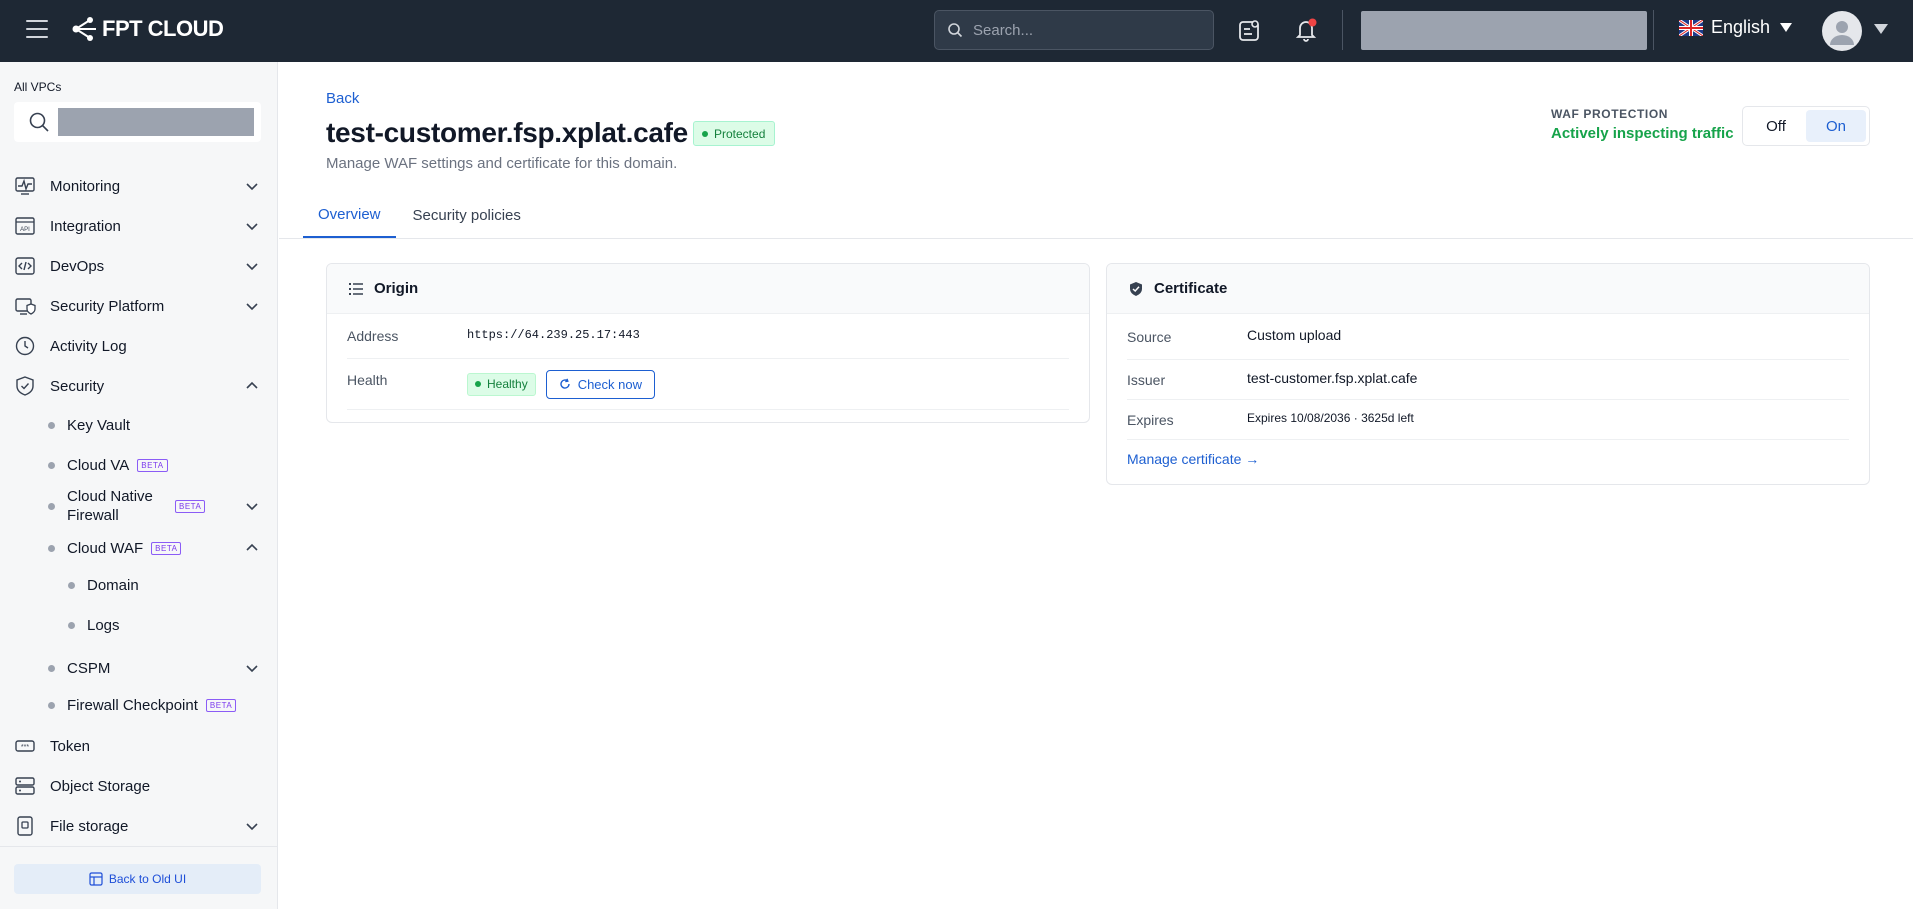  Describe the element at coordinates (156, 668) in the screenshot. I see `sidebar-subitem-cspm: CSPM` at that location.